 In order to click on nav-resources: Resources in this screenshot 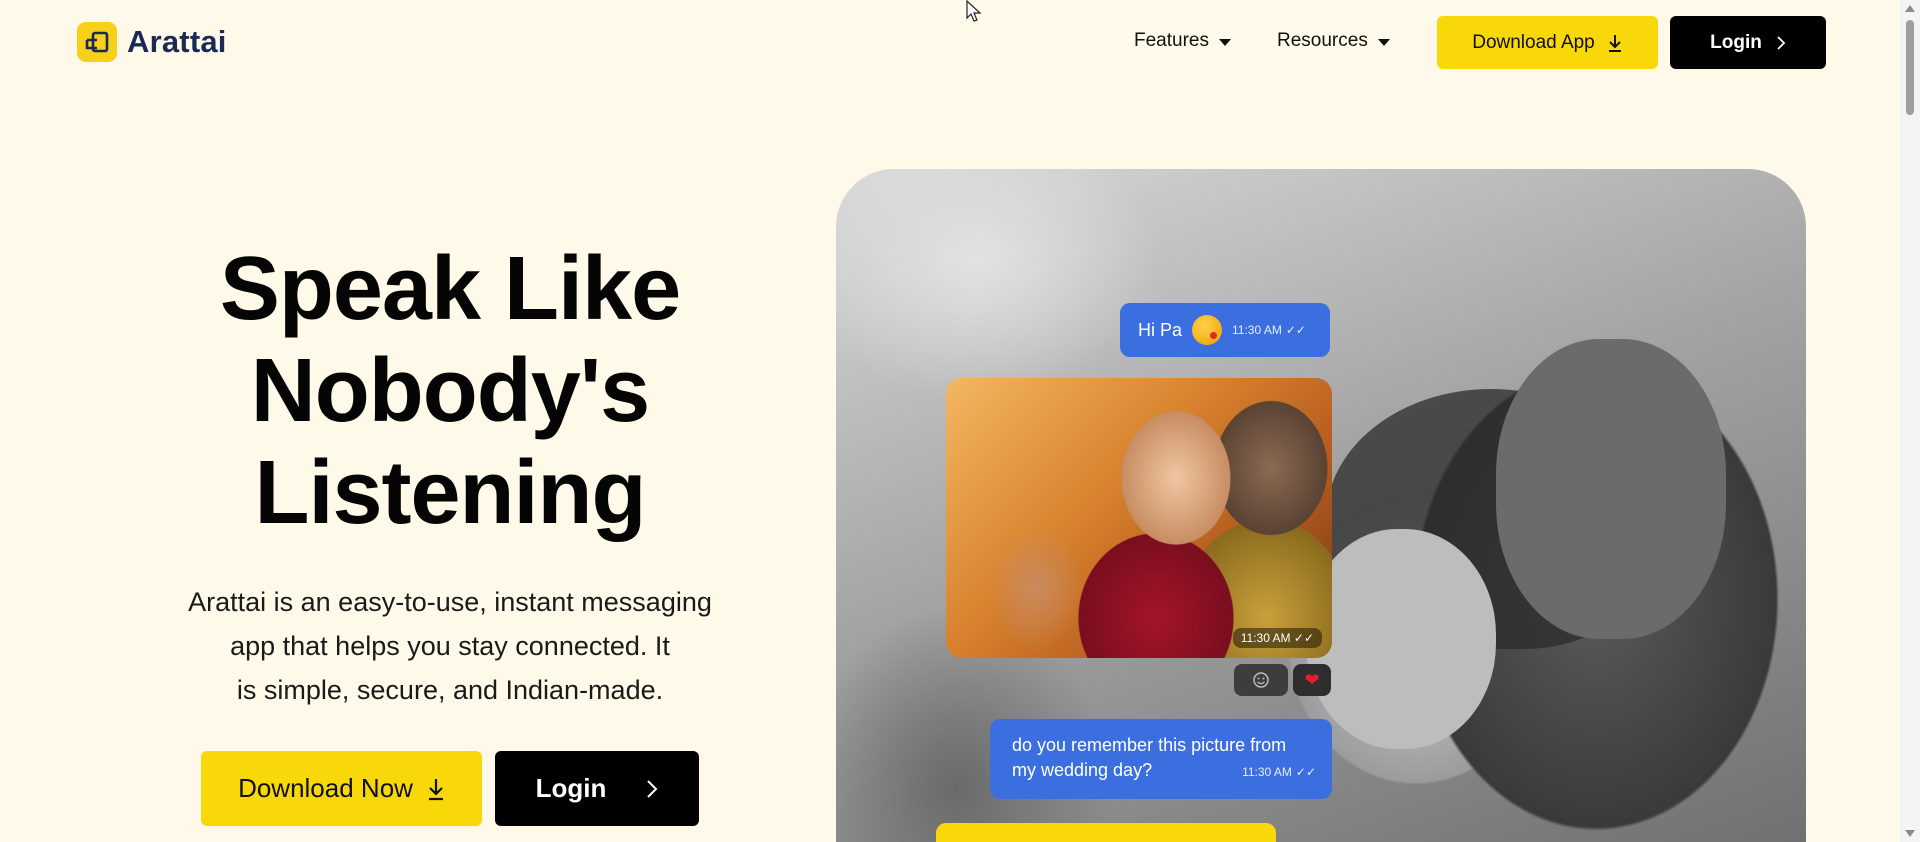, I will do `click(1333, 41)`.